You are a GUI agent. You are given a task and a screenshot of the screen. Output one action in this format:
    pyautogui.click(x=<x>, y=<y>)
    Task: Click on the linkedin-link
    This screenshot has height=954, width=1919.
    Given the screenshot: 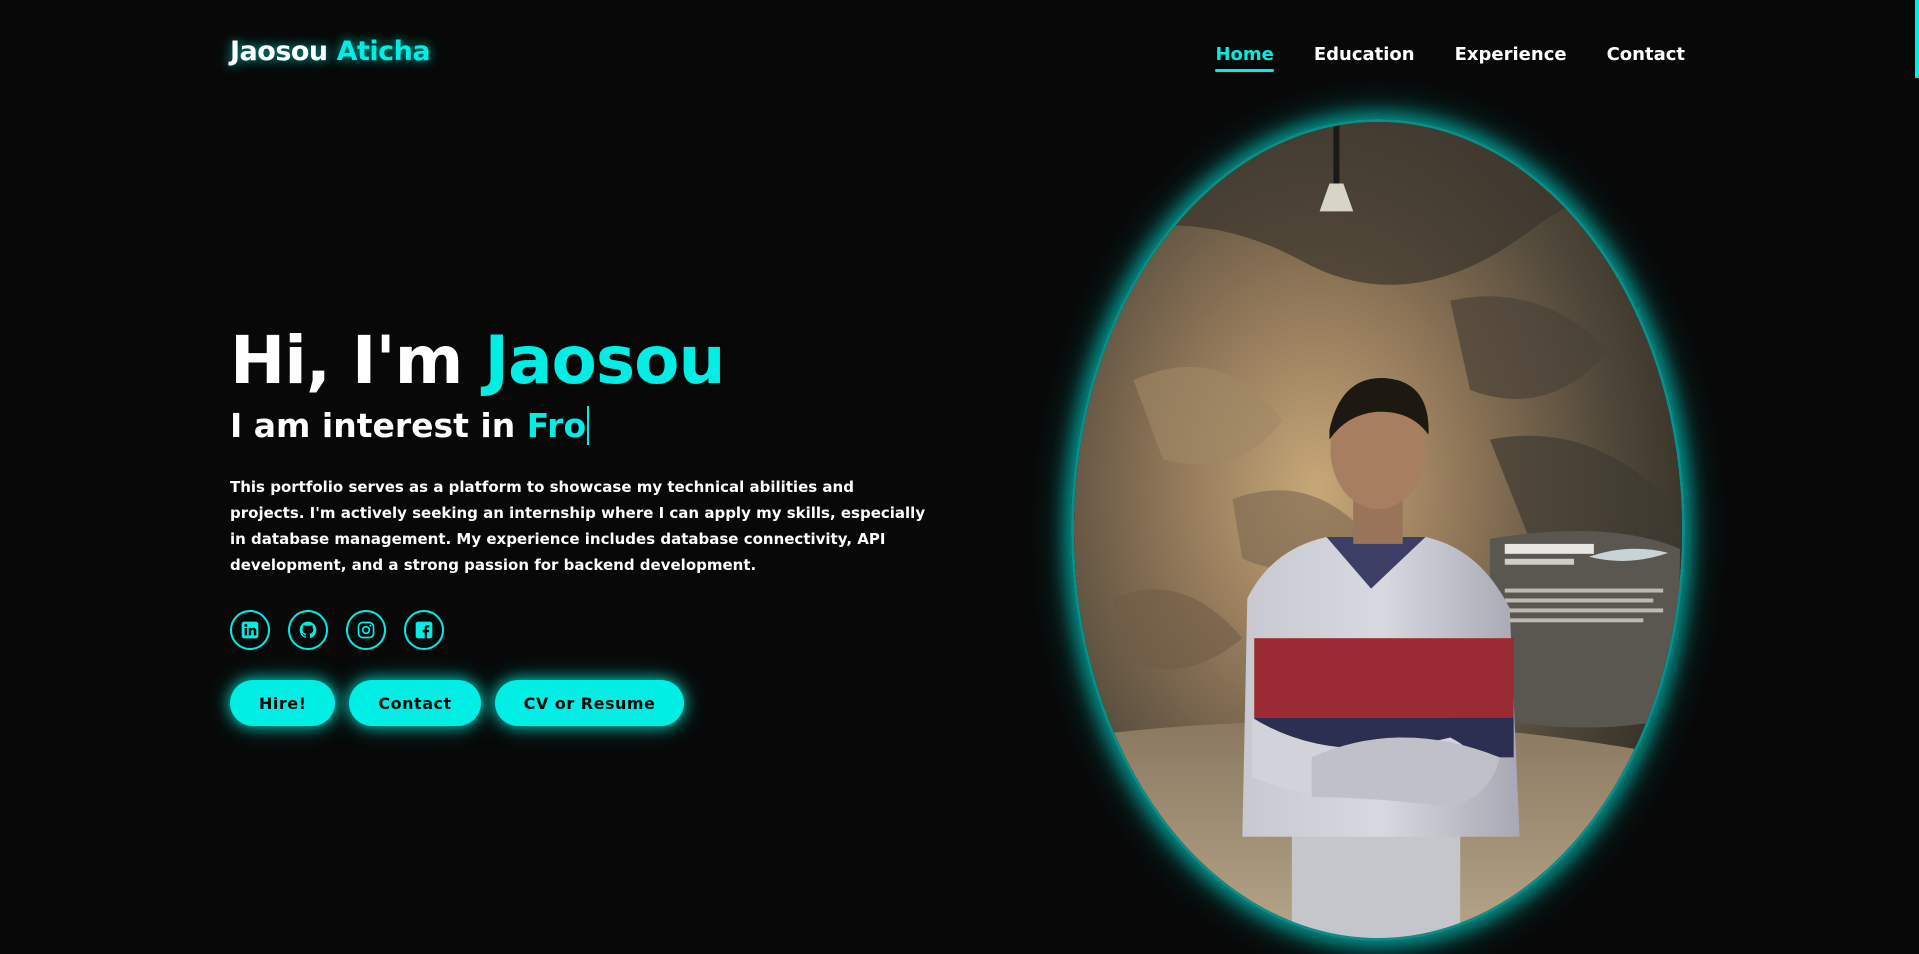 What is the action you would take?
    pyautogui.click(x=250, y=630)
    